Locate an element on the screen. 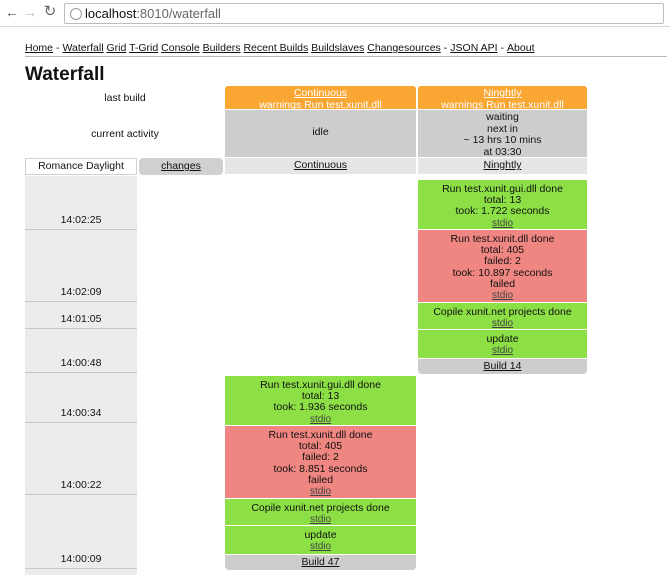 The image size is (670, 575). continuous-builder-link: Continuous is located at coordinates (320, 93).